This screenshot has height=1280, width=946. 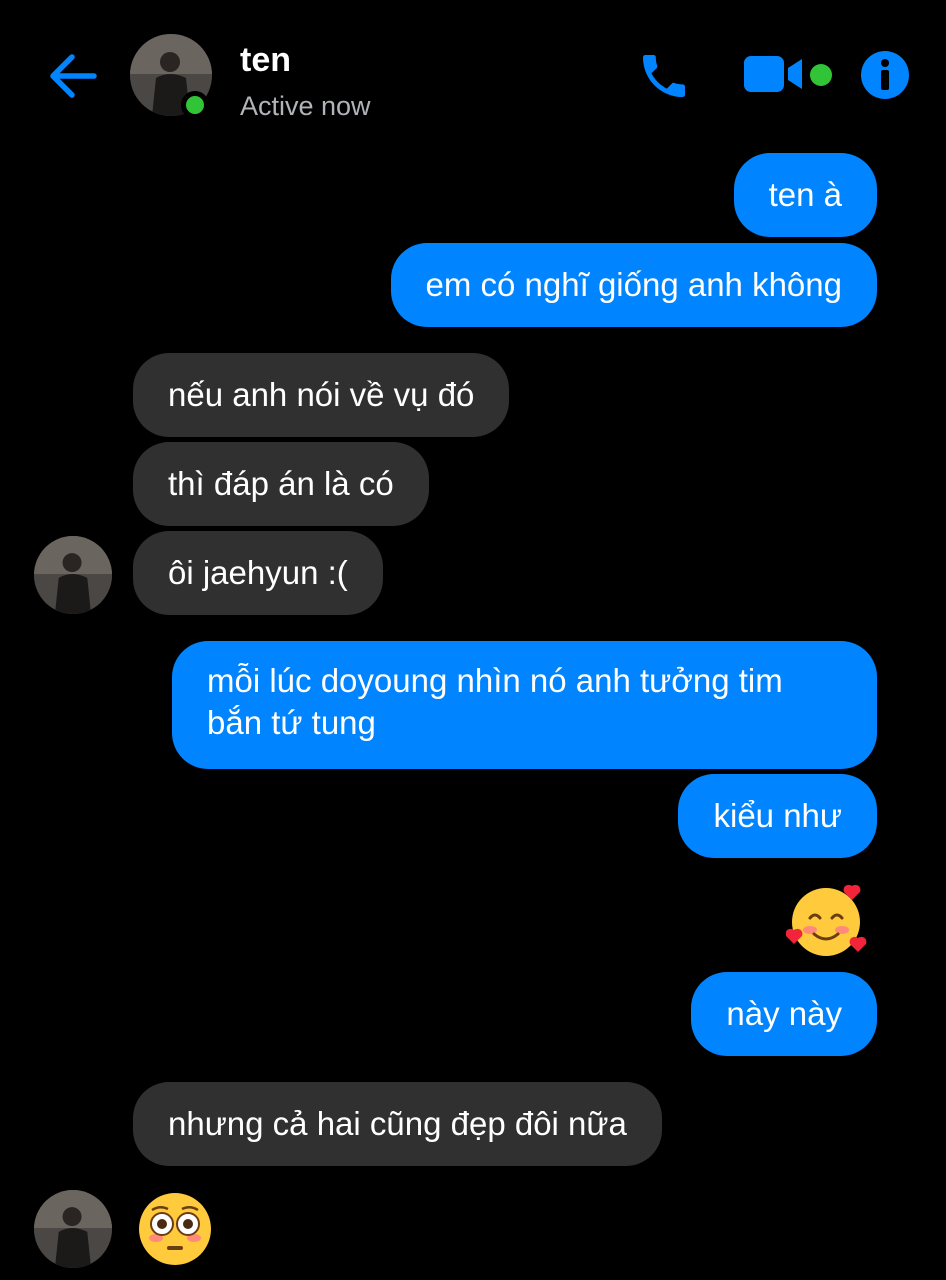 I want to click on message-bubble-incoming: ôi jaehyun :(, so click(x=258, y=573).